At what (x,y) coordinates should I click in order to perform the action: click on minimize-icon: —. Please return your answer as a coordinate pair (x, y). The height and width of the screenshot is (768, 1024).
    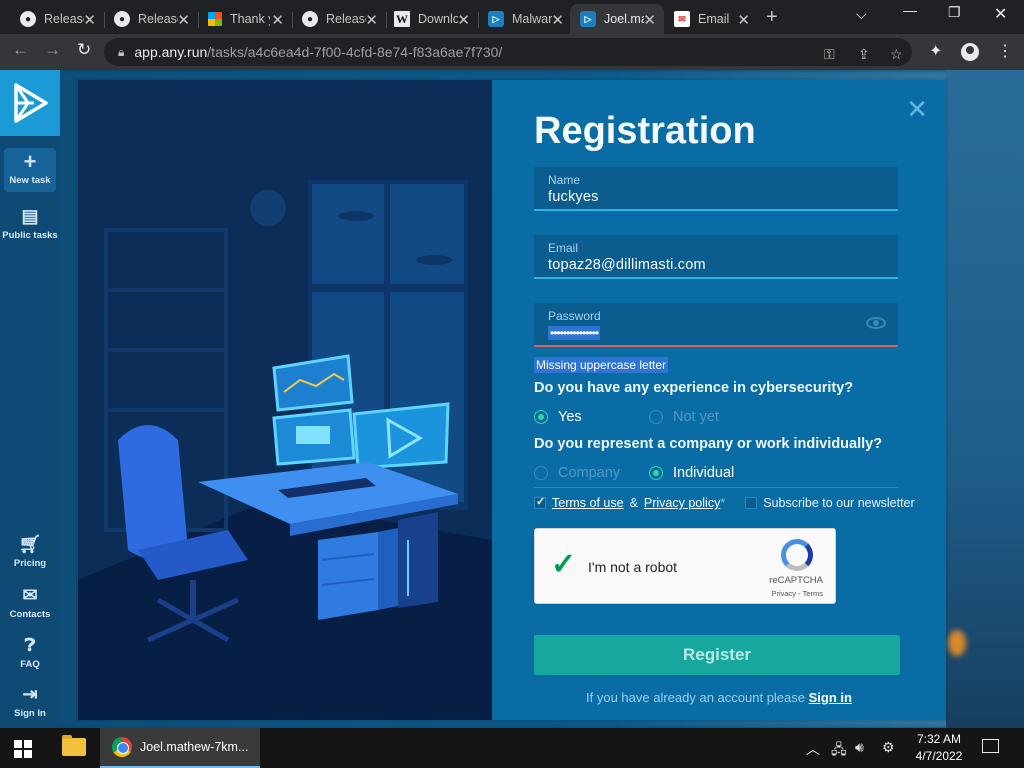
    Looking at the image, I should click on (910, 10).